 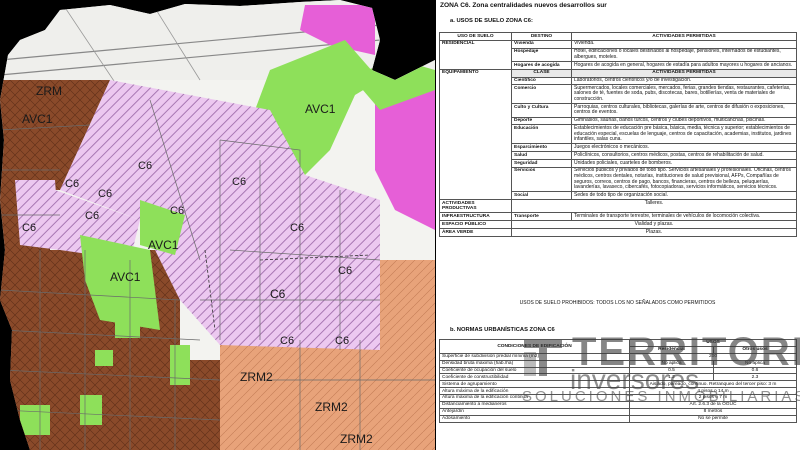 I want to click on table-row: ESPACIO PÚBLICO Vialidad y plazas., so click(x=618, y=224).